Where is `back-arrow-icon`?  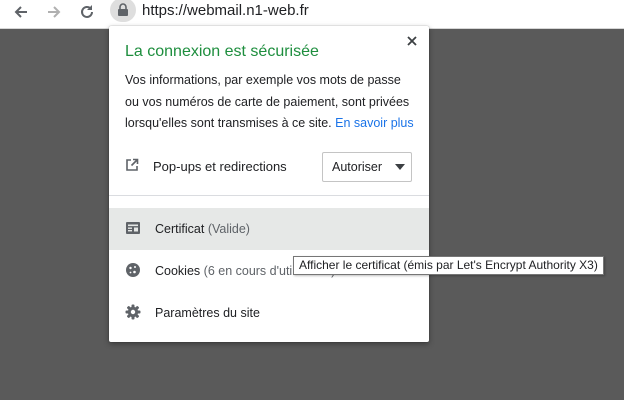 back-arrow-icon is located at coordinates (20, 12).